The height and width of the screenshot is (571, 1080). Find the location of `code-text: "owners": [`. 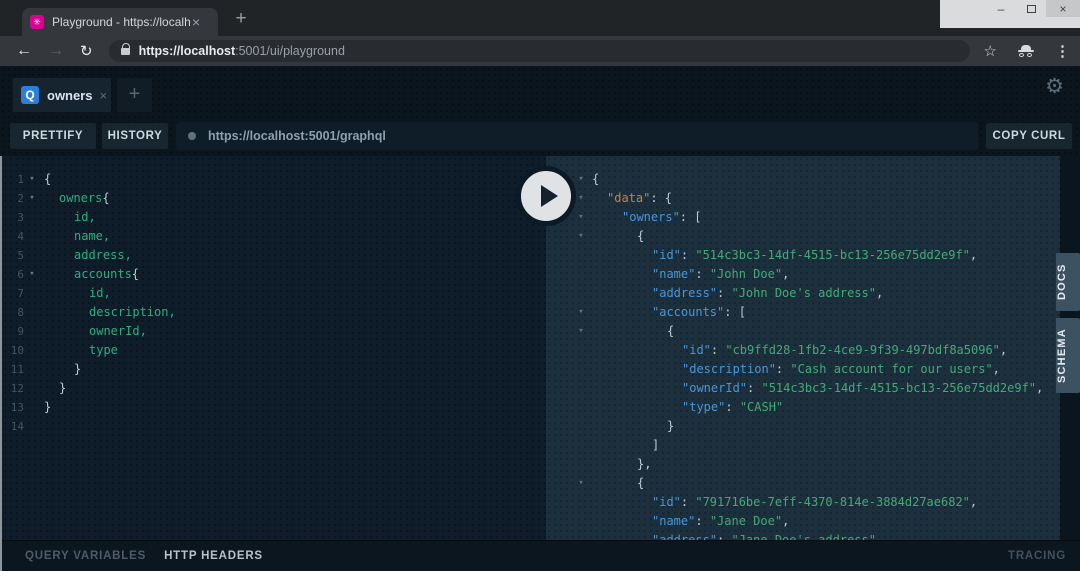

code-text: "owners": [ is located at coordinates (662, 217).